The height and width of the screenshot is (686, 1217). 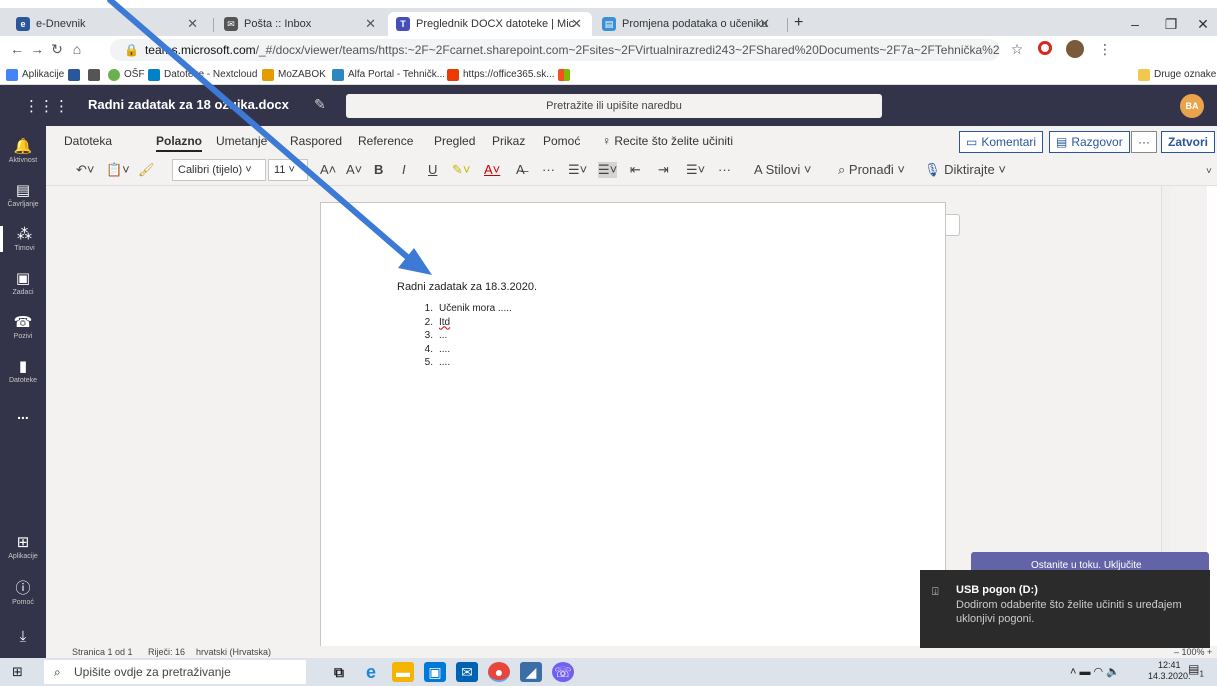 What do you see at coordinates (301, 24) in the screenshot?
I see `tab-mail: ✉ Pošta :: Inbox ✕` at bounding box center [301, 24].